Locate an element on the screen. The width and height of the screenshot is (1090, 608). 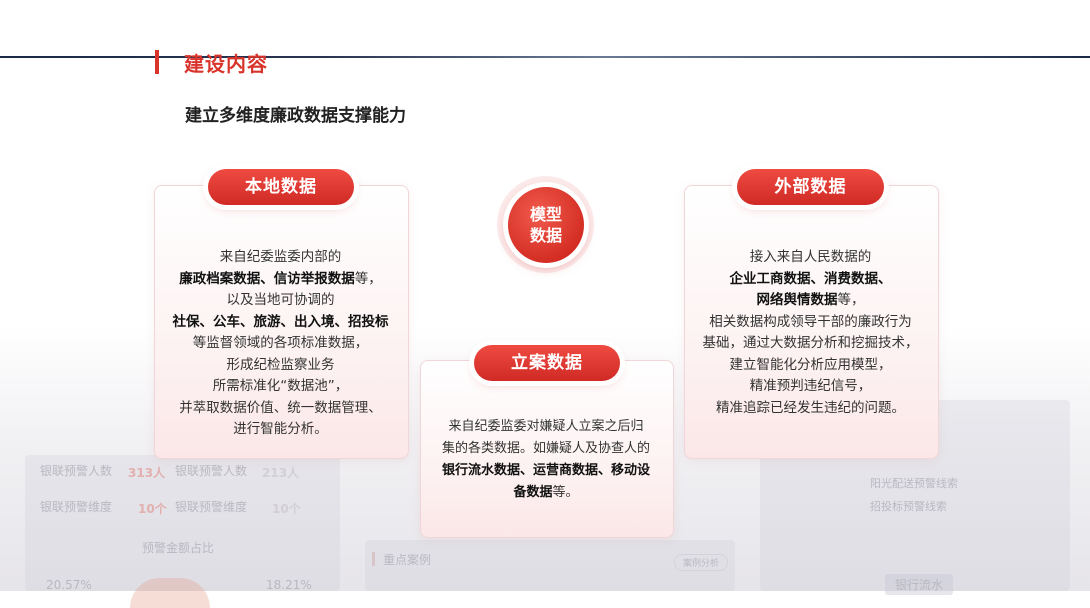
bold-text: 、 is located at coordinates (267, 278).